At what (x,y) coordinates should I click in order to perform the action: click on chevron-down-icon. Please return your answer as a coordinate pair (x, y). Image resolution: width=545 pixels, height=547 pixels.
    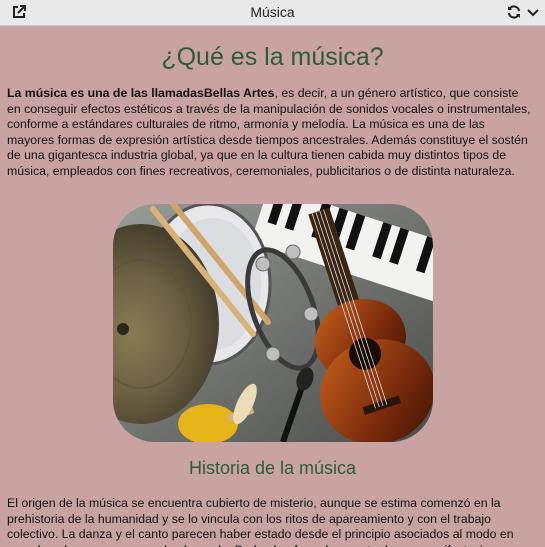
    Looking at the image, I should click on (533, 12).